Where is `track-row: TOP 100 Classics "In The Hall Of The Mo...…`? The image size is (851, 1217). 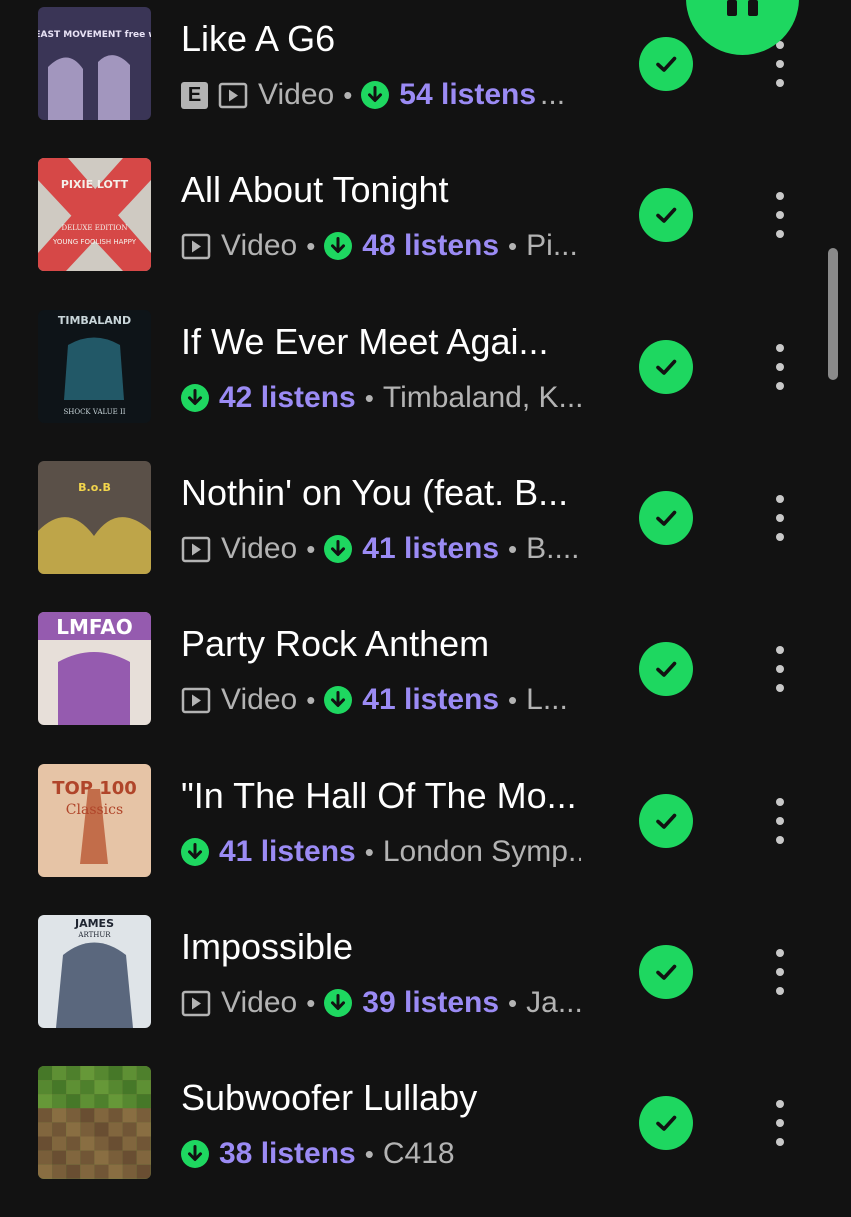
track-row: TOP 100 Classics "In The Hall Of The Mo...… is located at coordinates (425, 839).